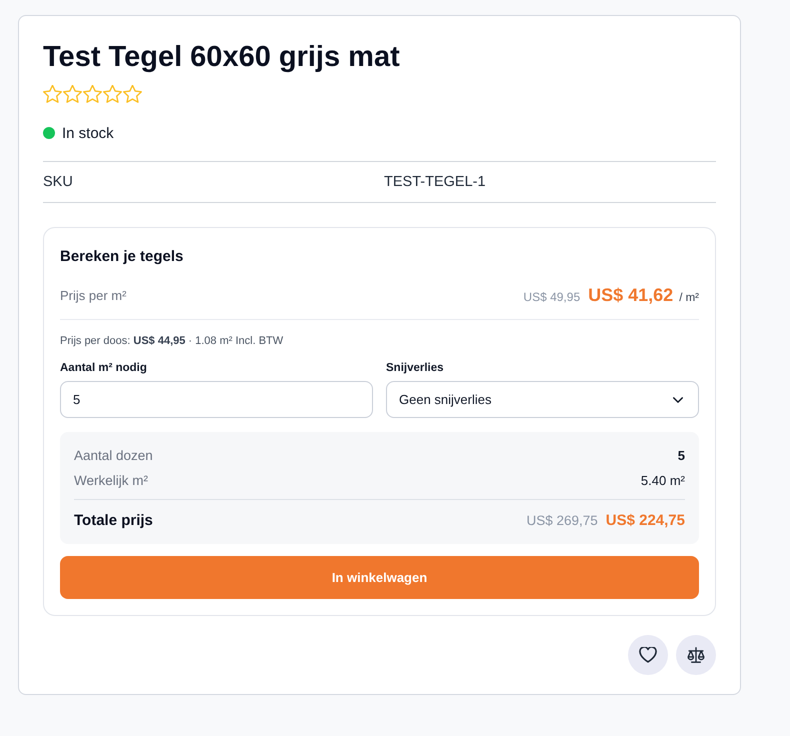 This screenshot has width=790, height=736. What do you see at coordinates (88, 133) in the screenshot?
I see `stock-status: In stock` at bounding box center [88, 133].